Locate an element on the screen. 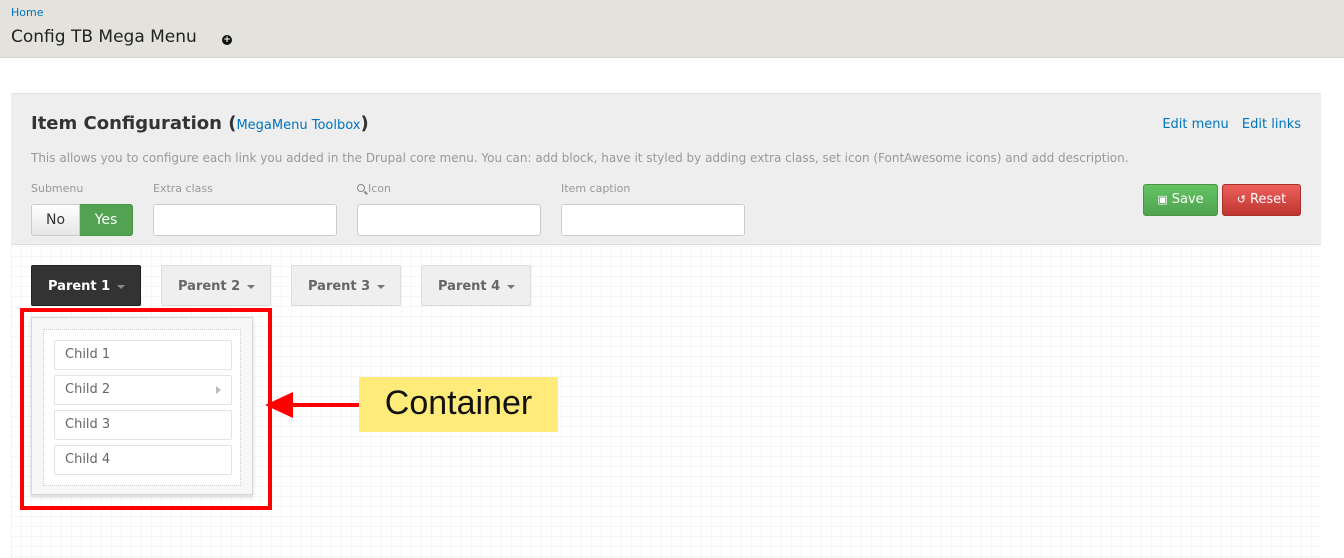 The image size is (1344, 558). icon-label-text: Icon is located at coordinates (379, 188).